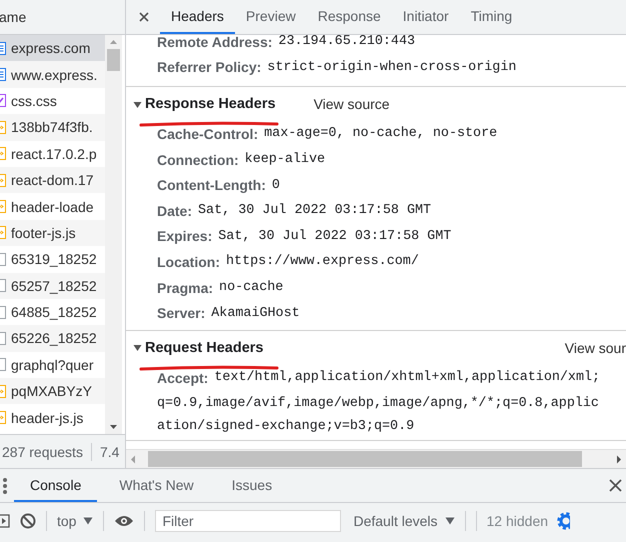 This screenshot has width=626, height=542. What do you see at coordinates (52, 233) in the screenshot?
I see `request-row: footer-js.js` at bounding box center [52, 233].